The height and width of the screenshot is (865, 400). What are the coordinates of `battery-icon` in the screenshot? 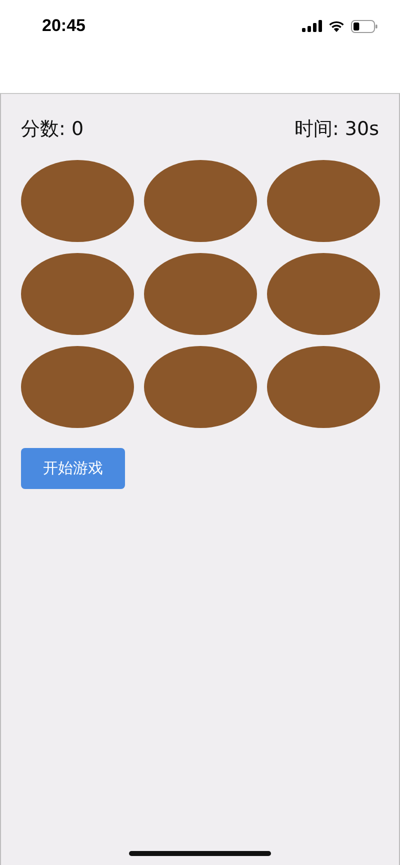 It's located at (364, 26).